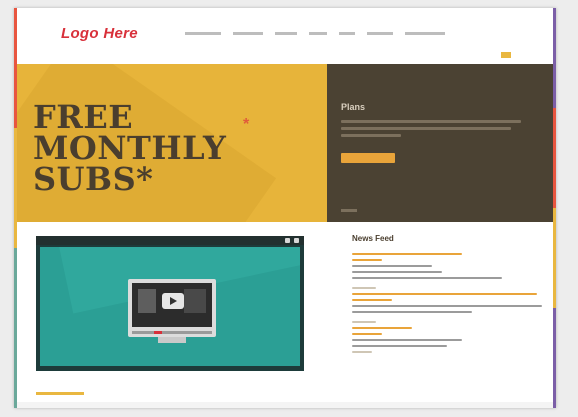 The height and width of the screenshot is (417, 578). Describe the element at coordinates (172, 332) in the screenshot. I see `video-progress-bar` at that location.